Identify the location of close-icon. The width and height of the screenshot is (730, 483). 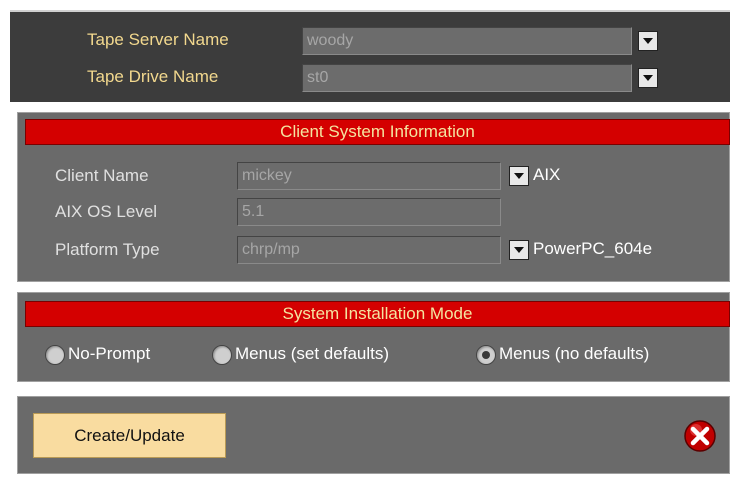
(700, 436).